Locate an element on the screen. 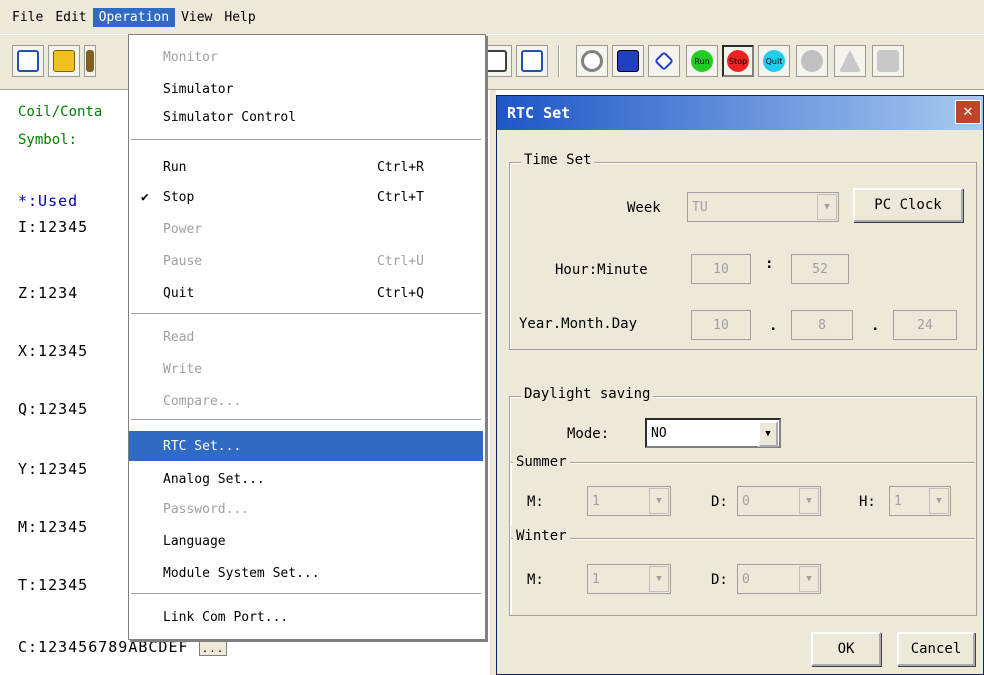 The height and width of the screenshot is (675, 984). winter-day-value: 0 is located at coordinates (746, 579).